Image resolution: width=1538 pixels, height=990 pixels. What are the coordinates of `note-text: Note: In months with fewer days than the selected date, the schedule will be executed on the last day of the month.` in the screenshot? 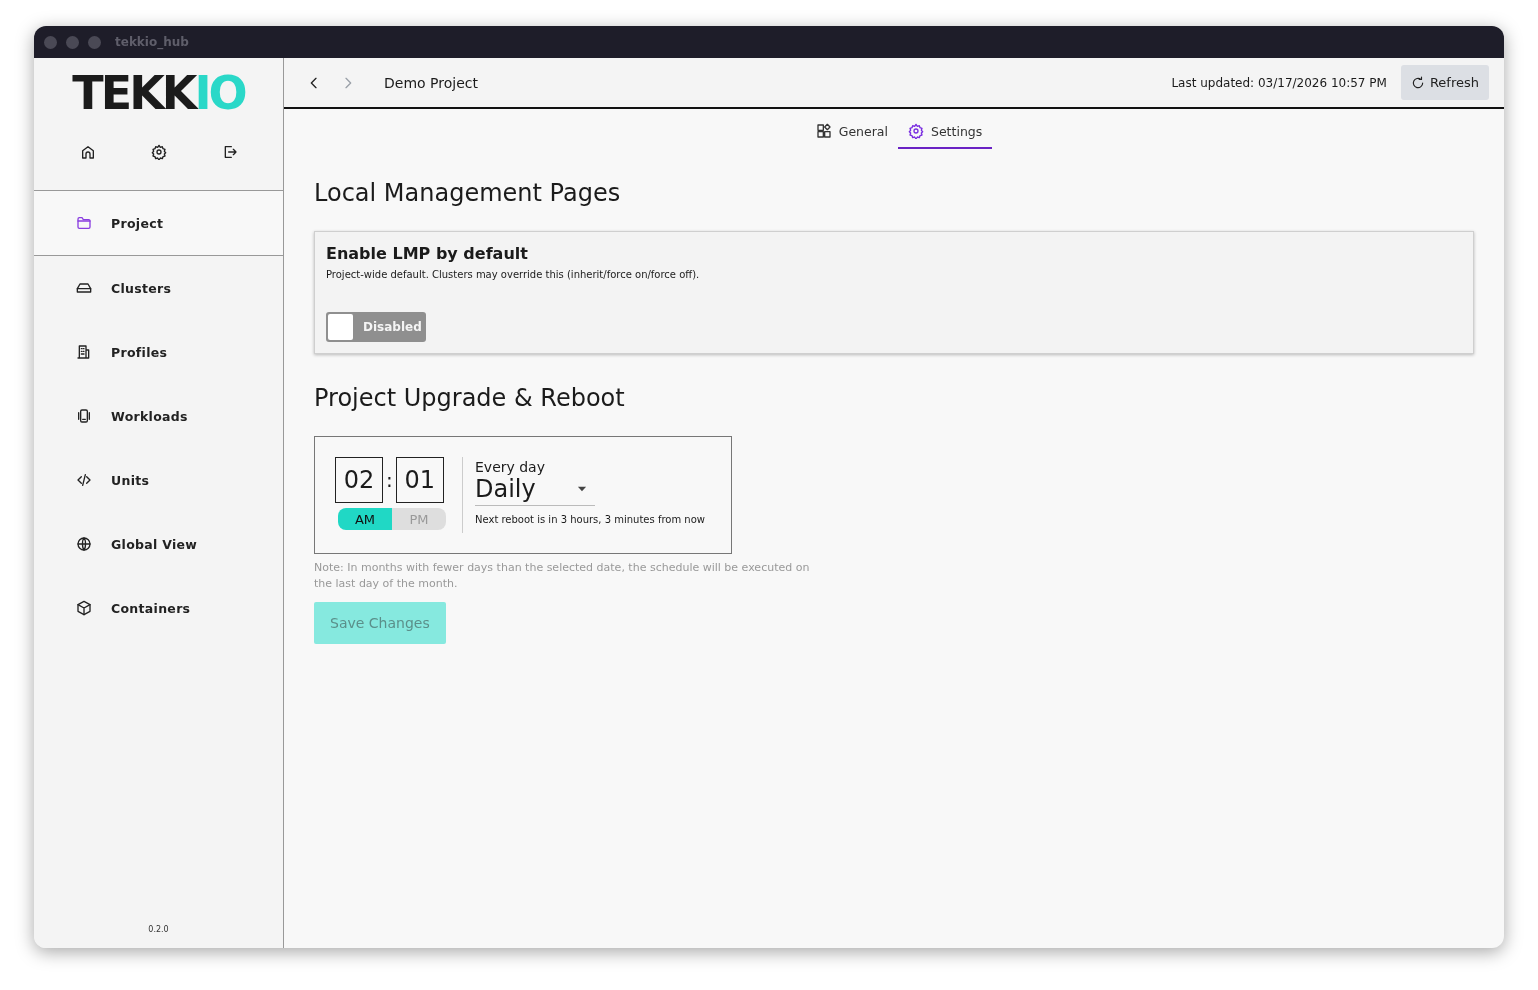 It's located at (562, 576).